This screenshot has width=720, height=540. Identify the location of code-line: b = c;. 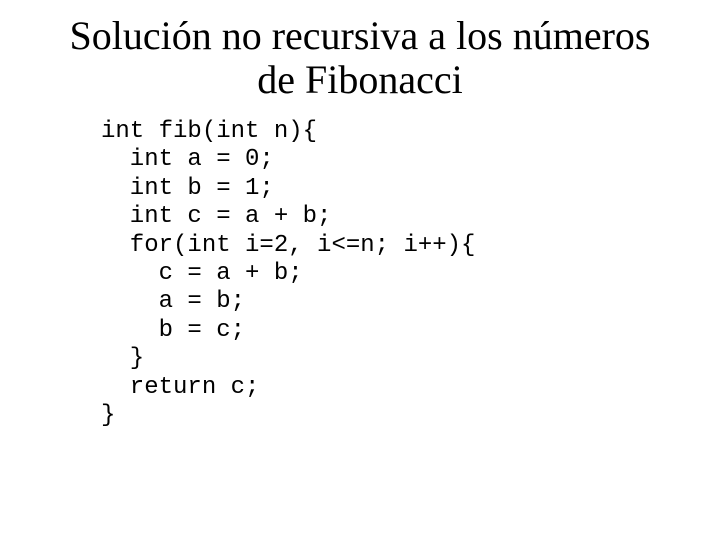
(173, 330).